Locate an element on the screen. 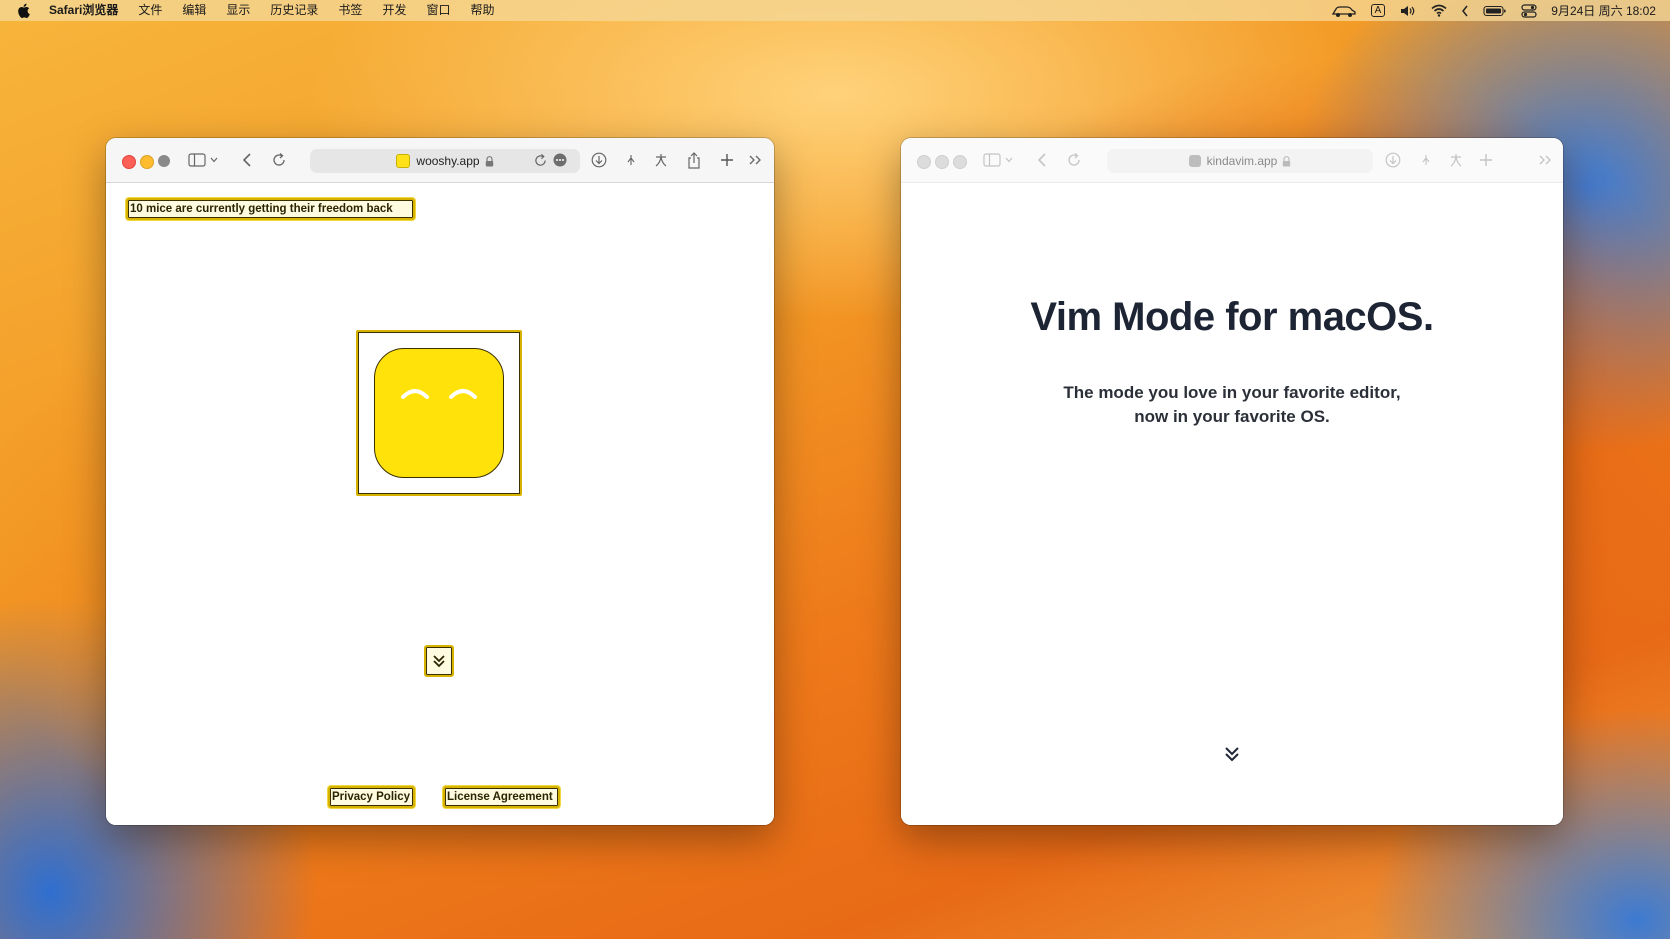 The image size is (1670, 939). privacy-policy-link: Privacy Policy is located at coordinates (371, 797).